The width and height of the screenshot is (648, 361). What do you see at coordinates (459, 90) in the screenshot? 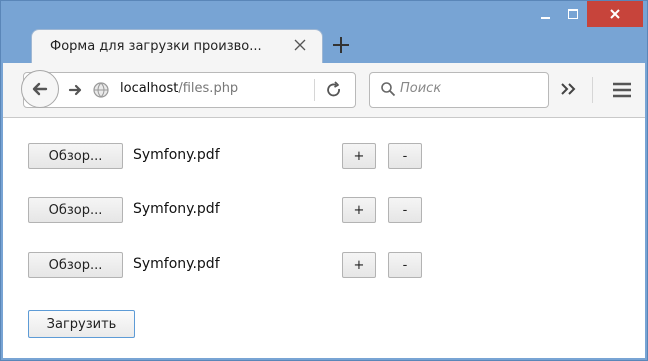
I see `search-bar: Поиск` at bounding box center [459, 90].